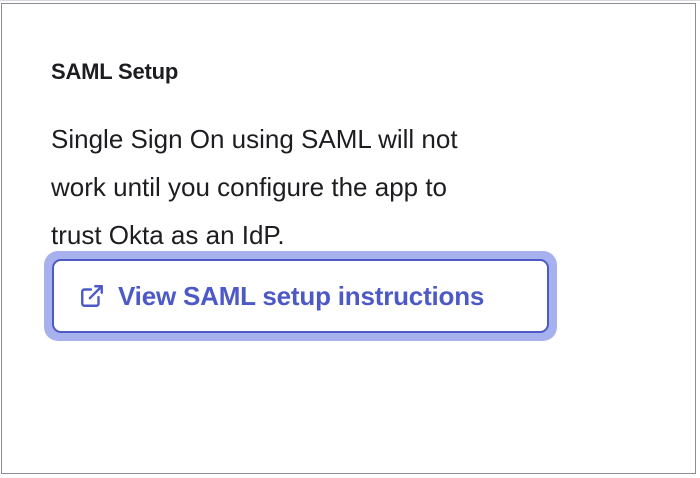 The height and width of the screenshot is (478, 700). I want to click on button-label: View SAML setup instructions, so click(301, 295).